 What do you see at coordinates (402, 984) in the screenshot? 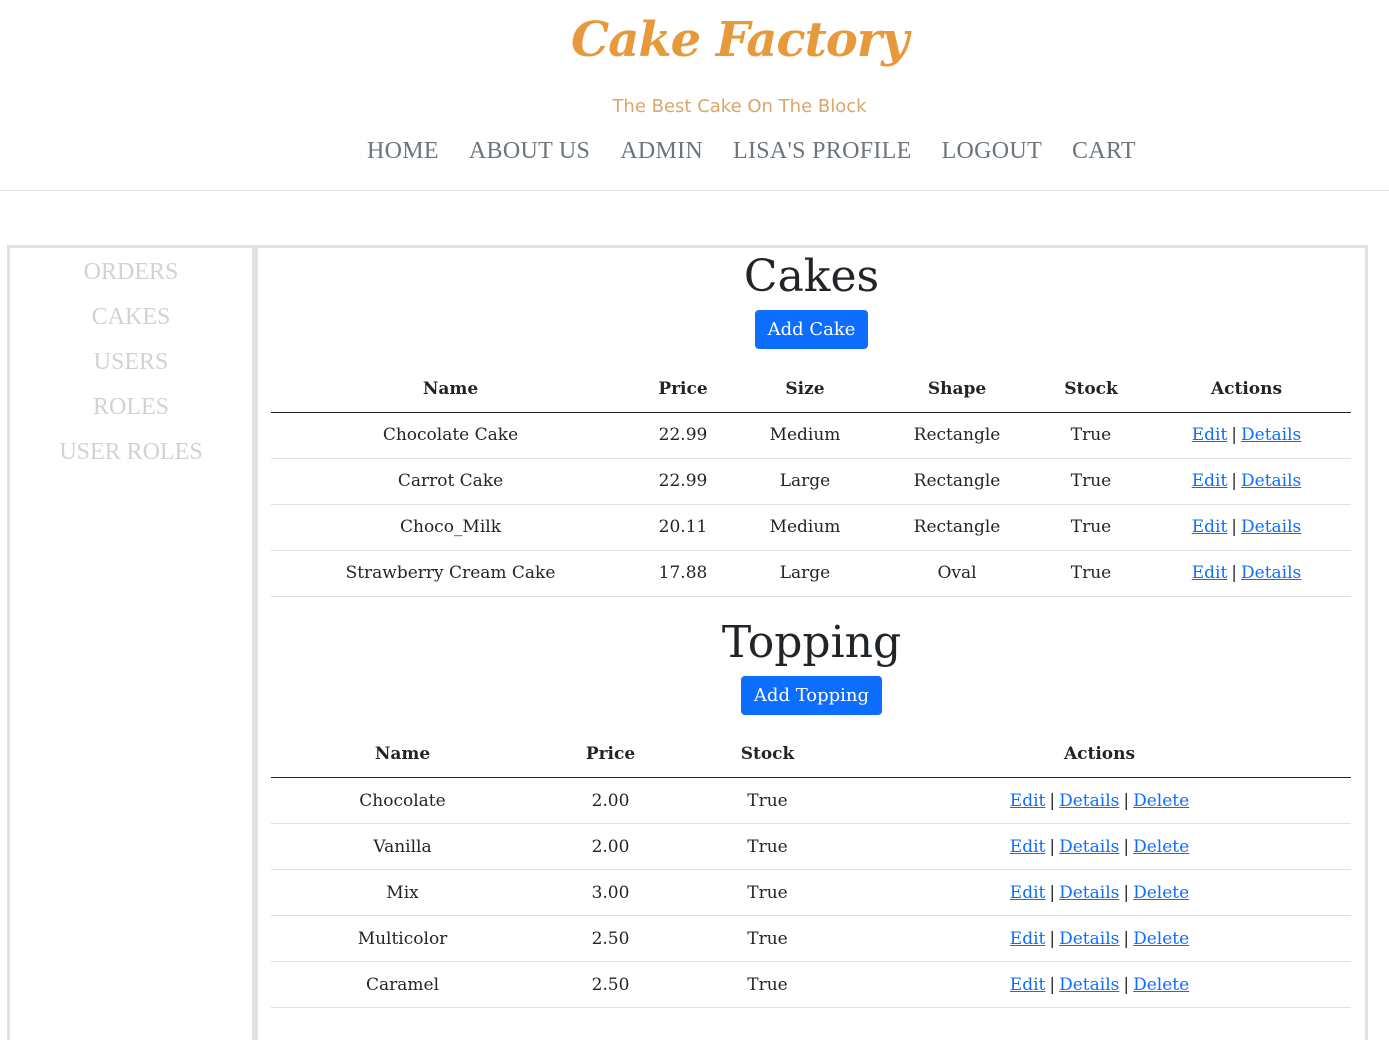
I see `topping-name: Caramel` at bounding box center [402, 984].